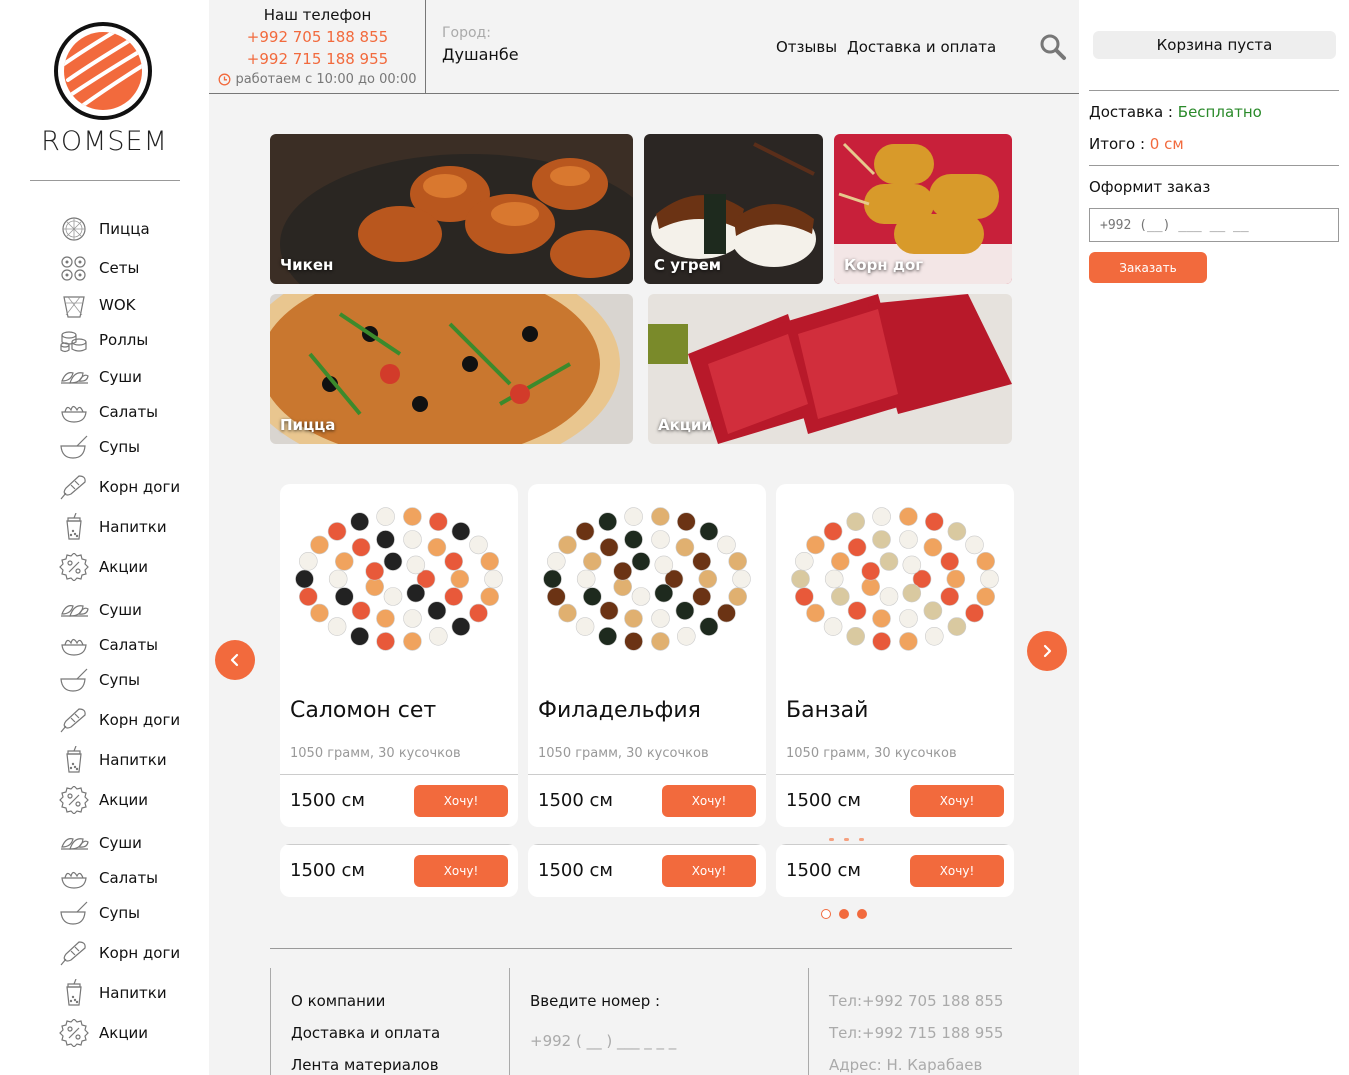 The width and height of the screenshot is (1349, 1075). I want to click on sidebar-item-12: Супы, so click(99, 680).